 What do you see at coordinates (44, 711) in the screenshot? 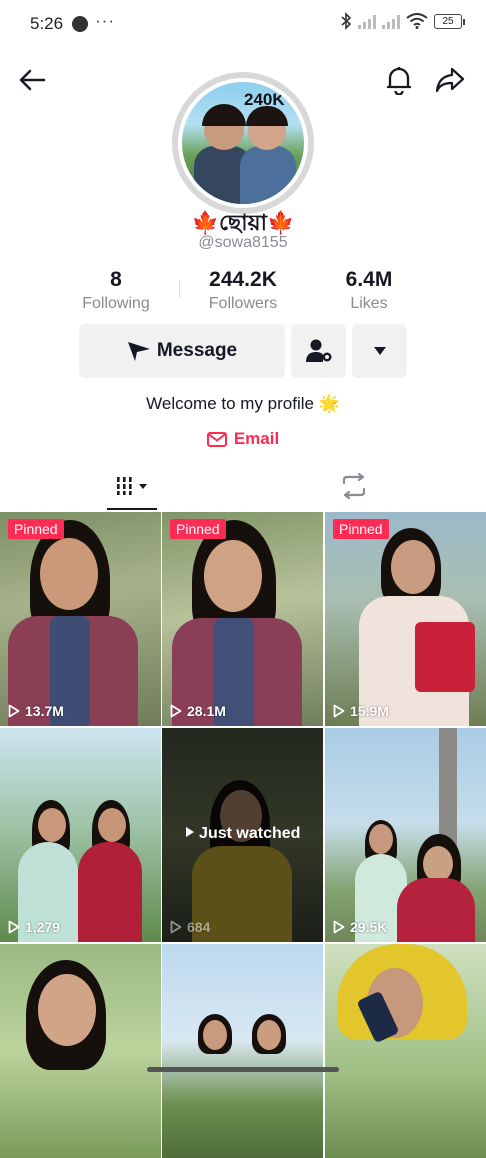
I see `view-count-value: 13.7M` at bounding box center [44, 711].